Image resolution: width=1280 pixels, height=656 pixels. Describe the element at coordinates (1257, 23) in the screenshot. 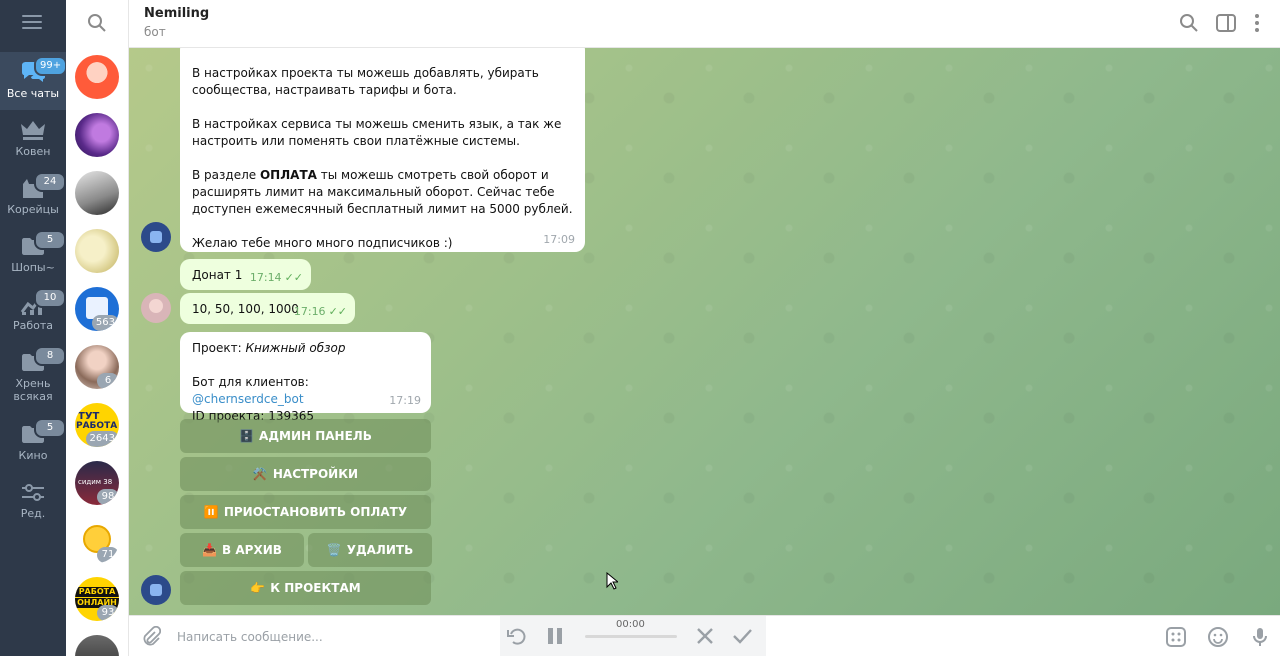

I see `more-vertical-icon` at that location.